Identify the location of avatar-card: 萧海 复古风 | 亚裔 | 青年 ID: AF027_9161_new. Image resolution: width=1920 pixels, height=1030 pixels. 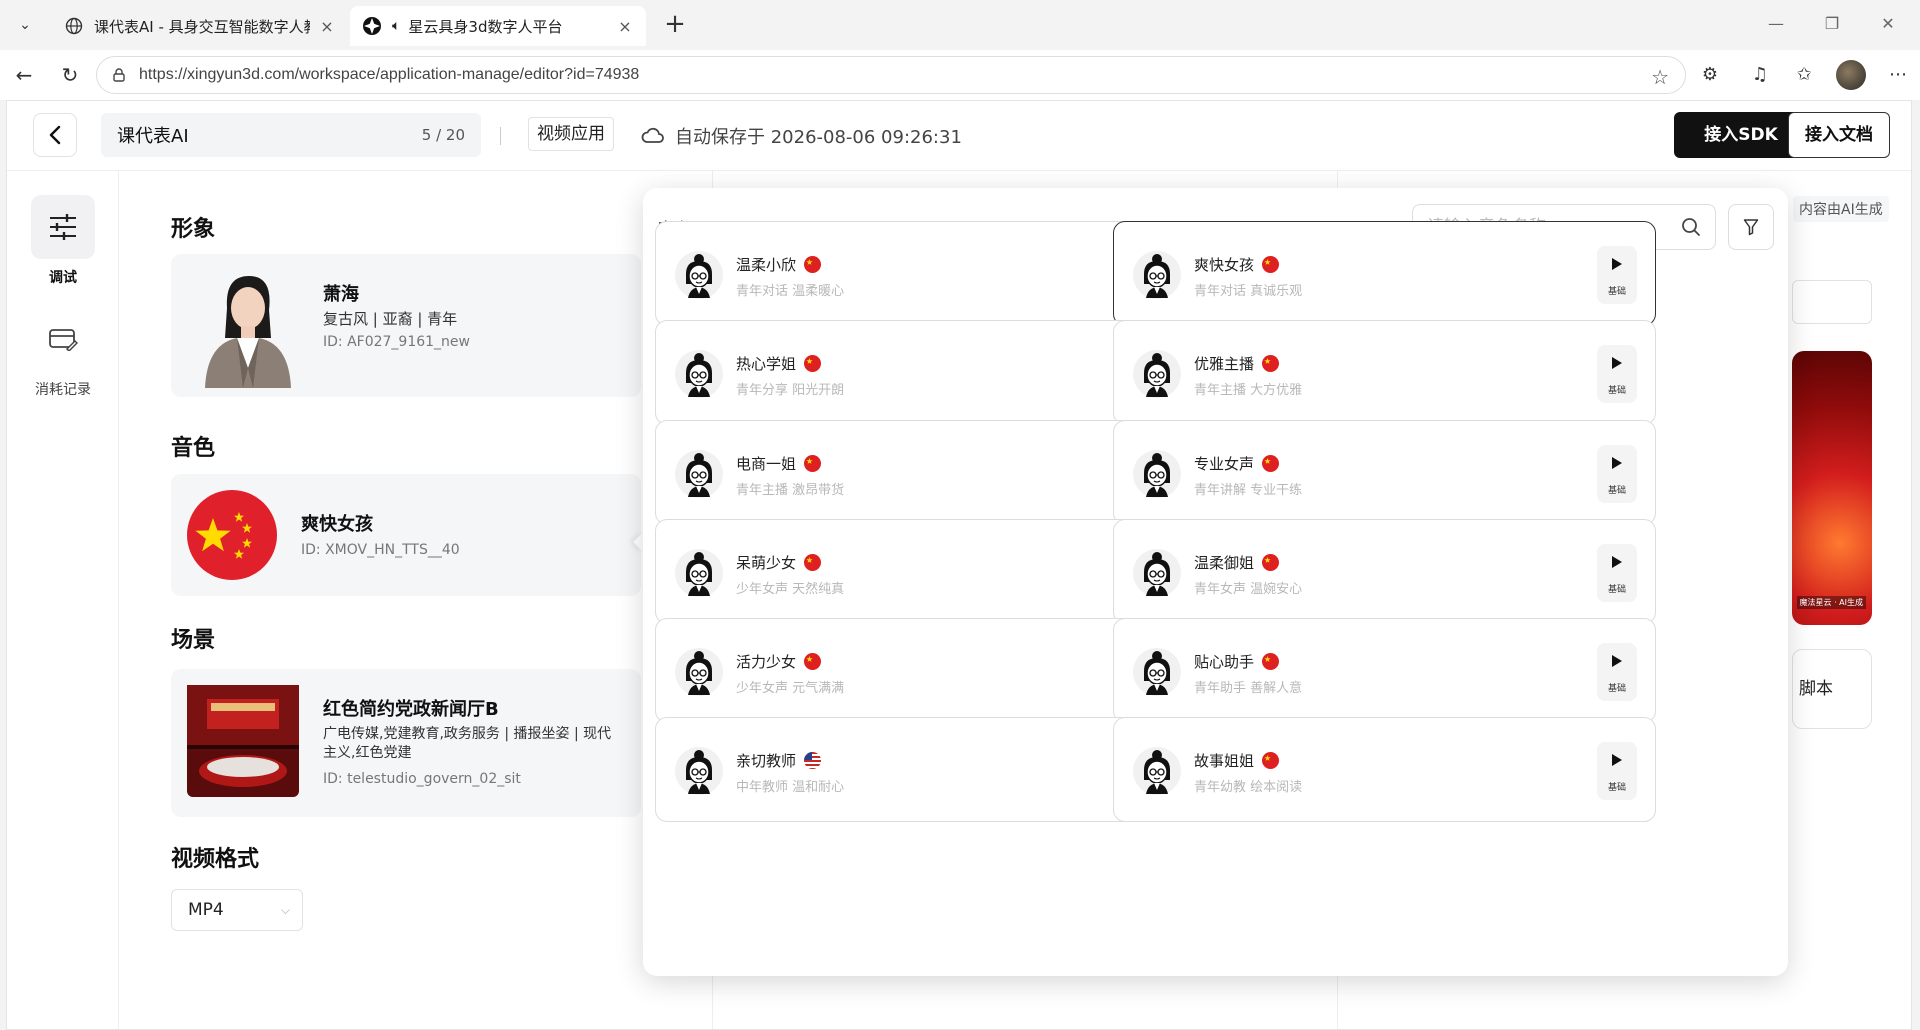
(406, 325).